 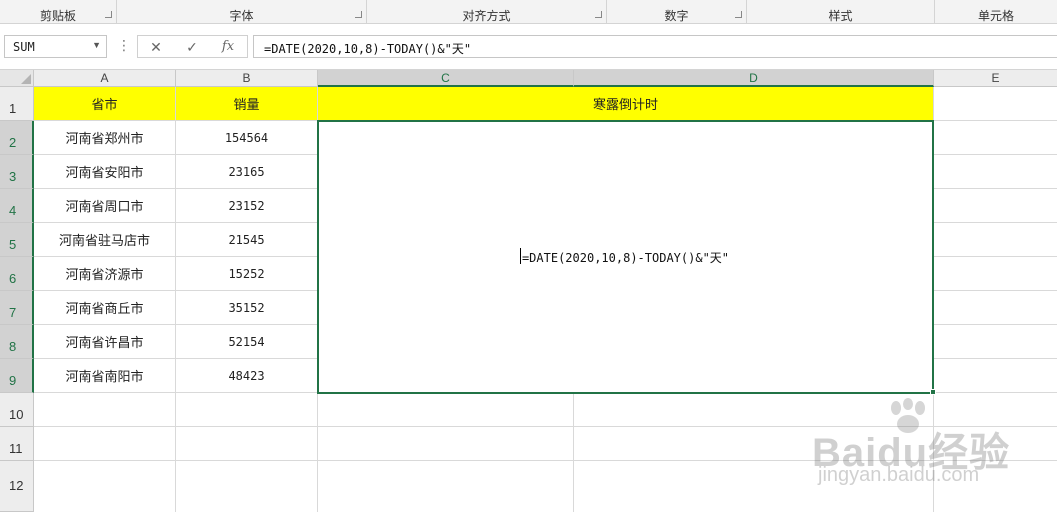 I want to click on row-number: 8, so click(x=13, y=346).